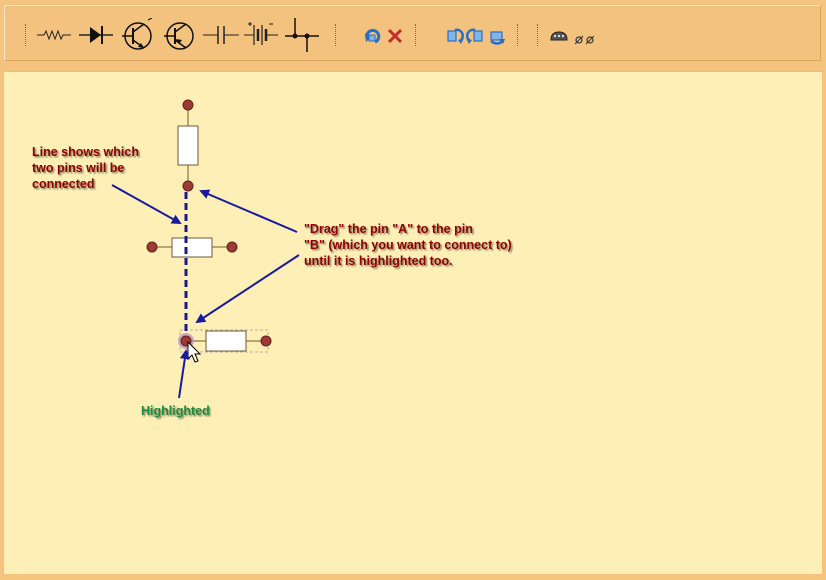 This screenshot has height=580, width=826. I want to click on arrow-to-pin-a, so click(247, 289).